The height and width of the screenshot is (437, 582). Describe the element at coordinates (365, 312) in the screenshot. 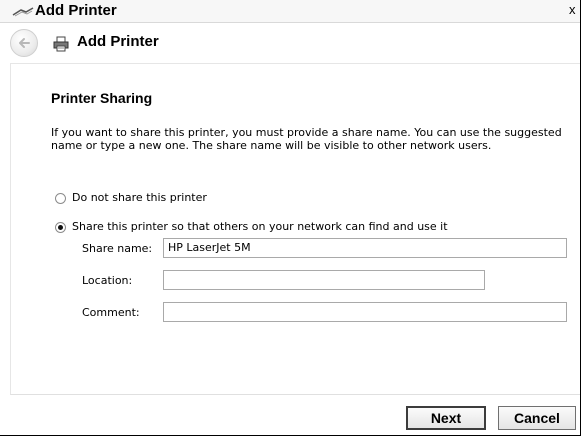

I see `comment-field` at that location.